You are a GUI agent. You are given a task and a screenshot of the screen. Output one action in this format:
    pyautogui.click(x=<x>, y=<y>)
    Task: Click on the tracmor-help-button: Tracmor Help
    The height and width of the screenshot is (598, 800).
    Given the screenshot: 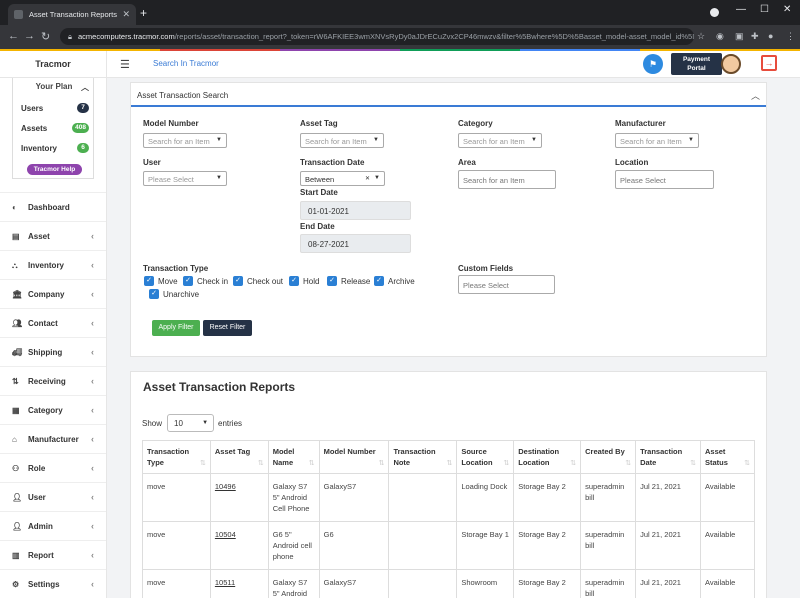 What is the action you would take?
    pyautogui.click(x=54, y=169)
    